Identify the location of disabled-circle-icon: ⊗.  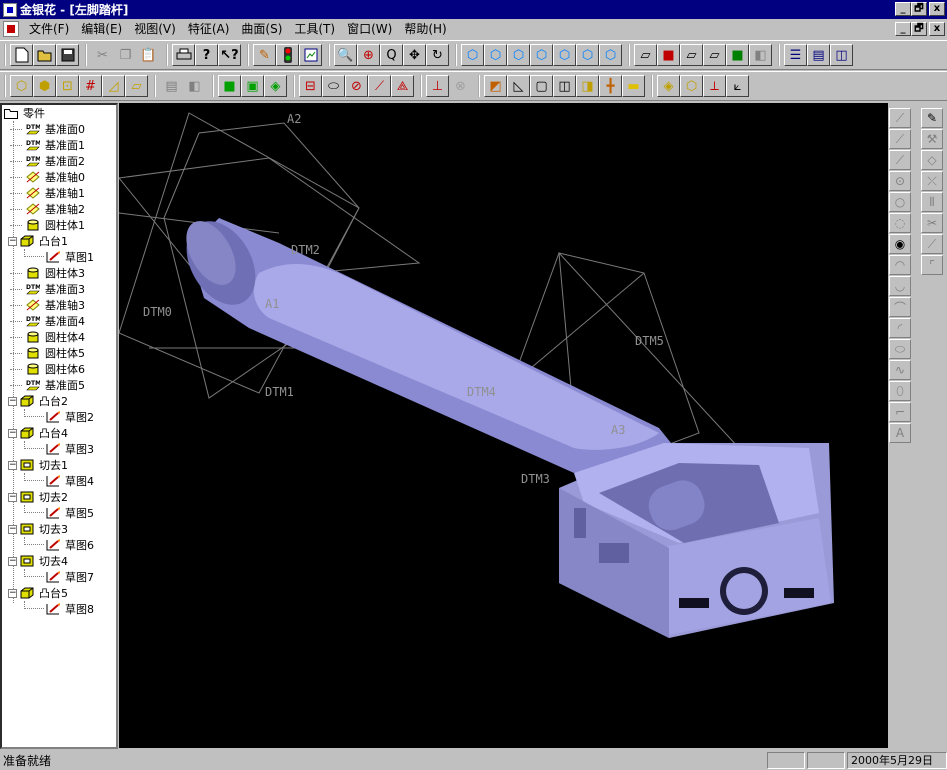
(460, 86).